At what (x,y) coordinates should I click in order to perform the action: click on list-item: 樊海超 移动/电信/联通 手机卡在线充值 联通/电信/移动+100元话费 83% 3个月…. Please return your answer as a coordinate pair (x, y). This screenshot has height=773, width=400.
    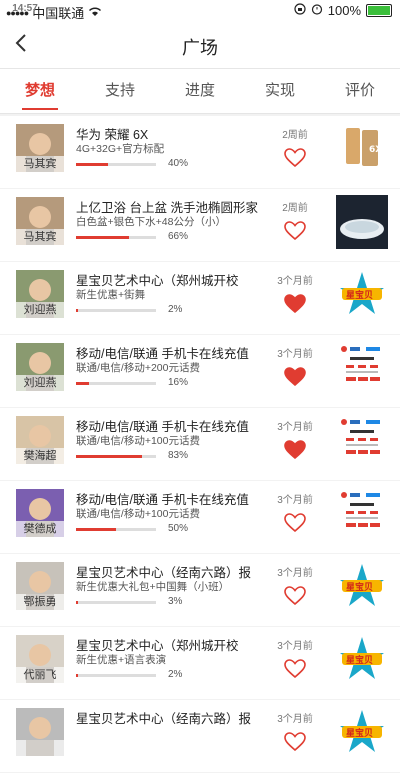
    Looking at the image, I should click on (200, 444).